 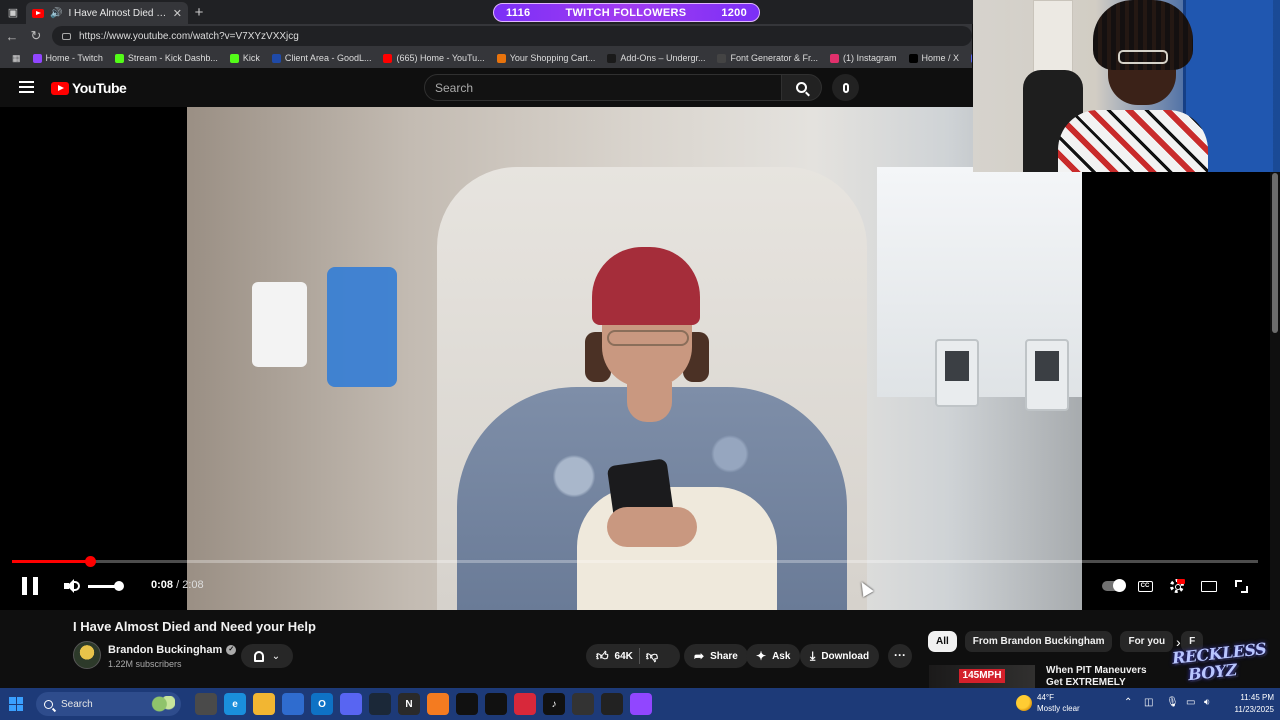 I want to click on back-arrow-icon: ←, so click(x=12, y=36).